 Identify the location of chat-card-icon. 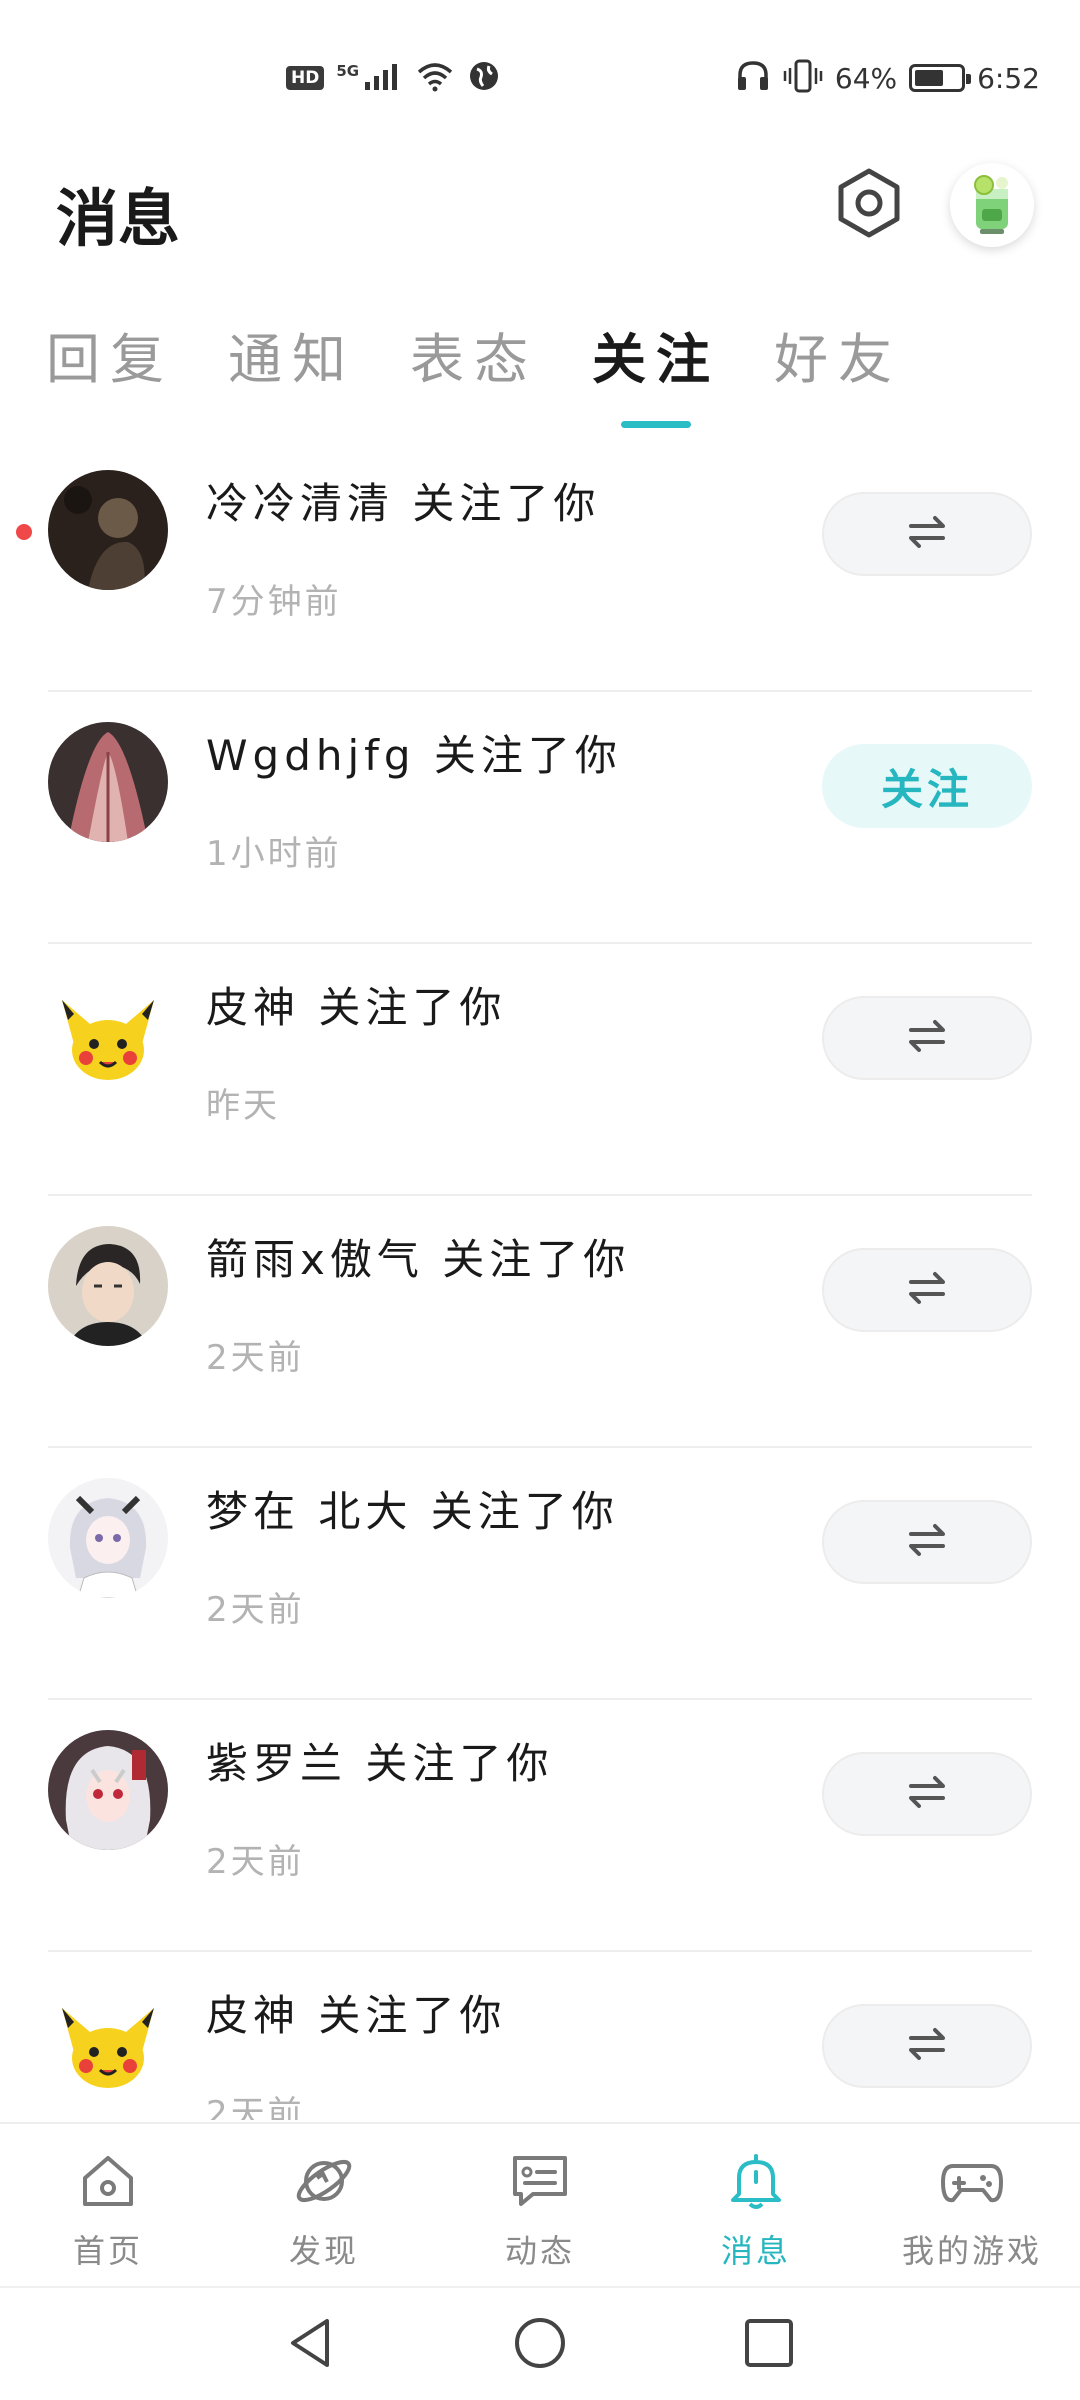
(540, 2181).